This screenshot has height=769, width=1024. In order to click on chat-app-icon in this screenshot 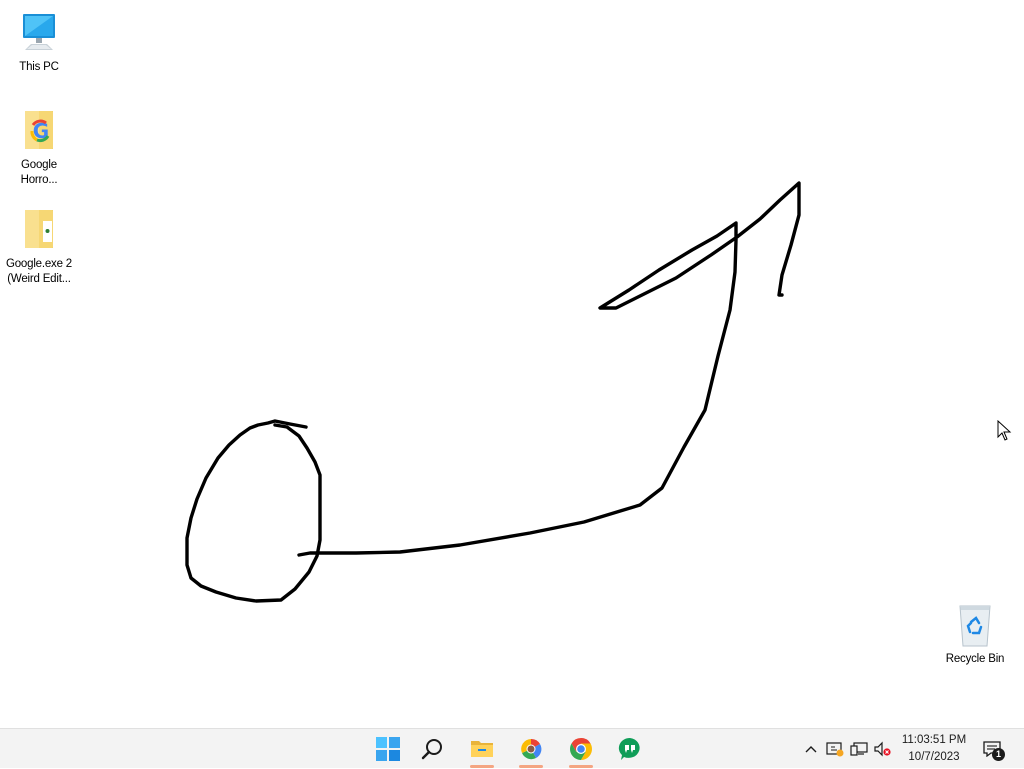, I will do `click(629, 748)`.